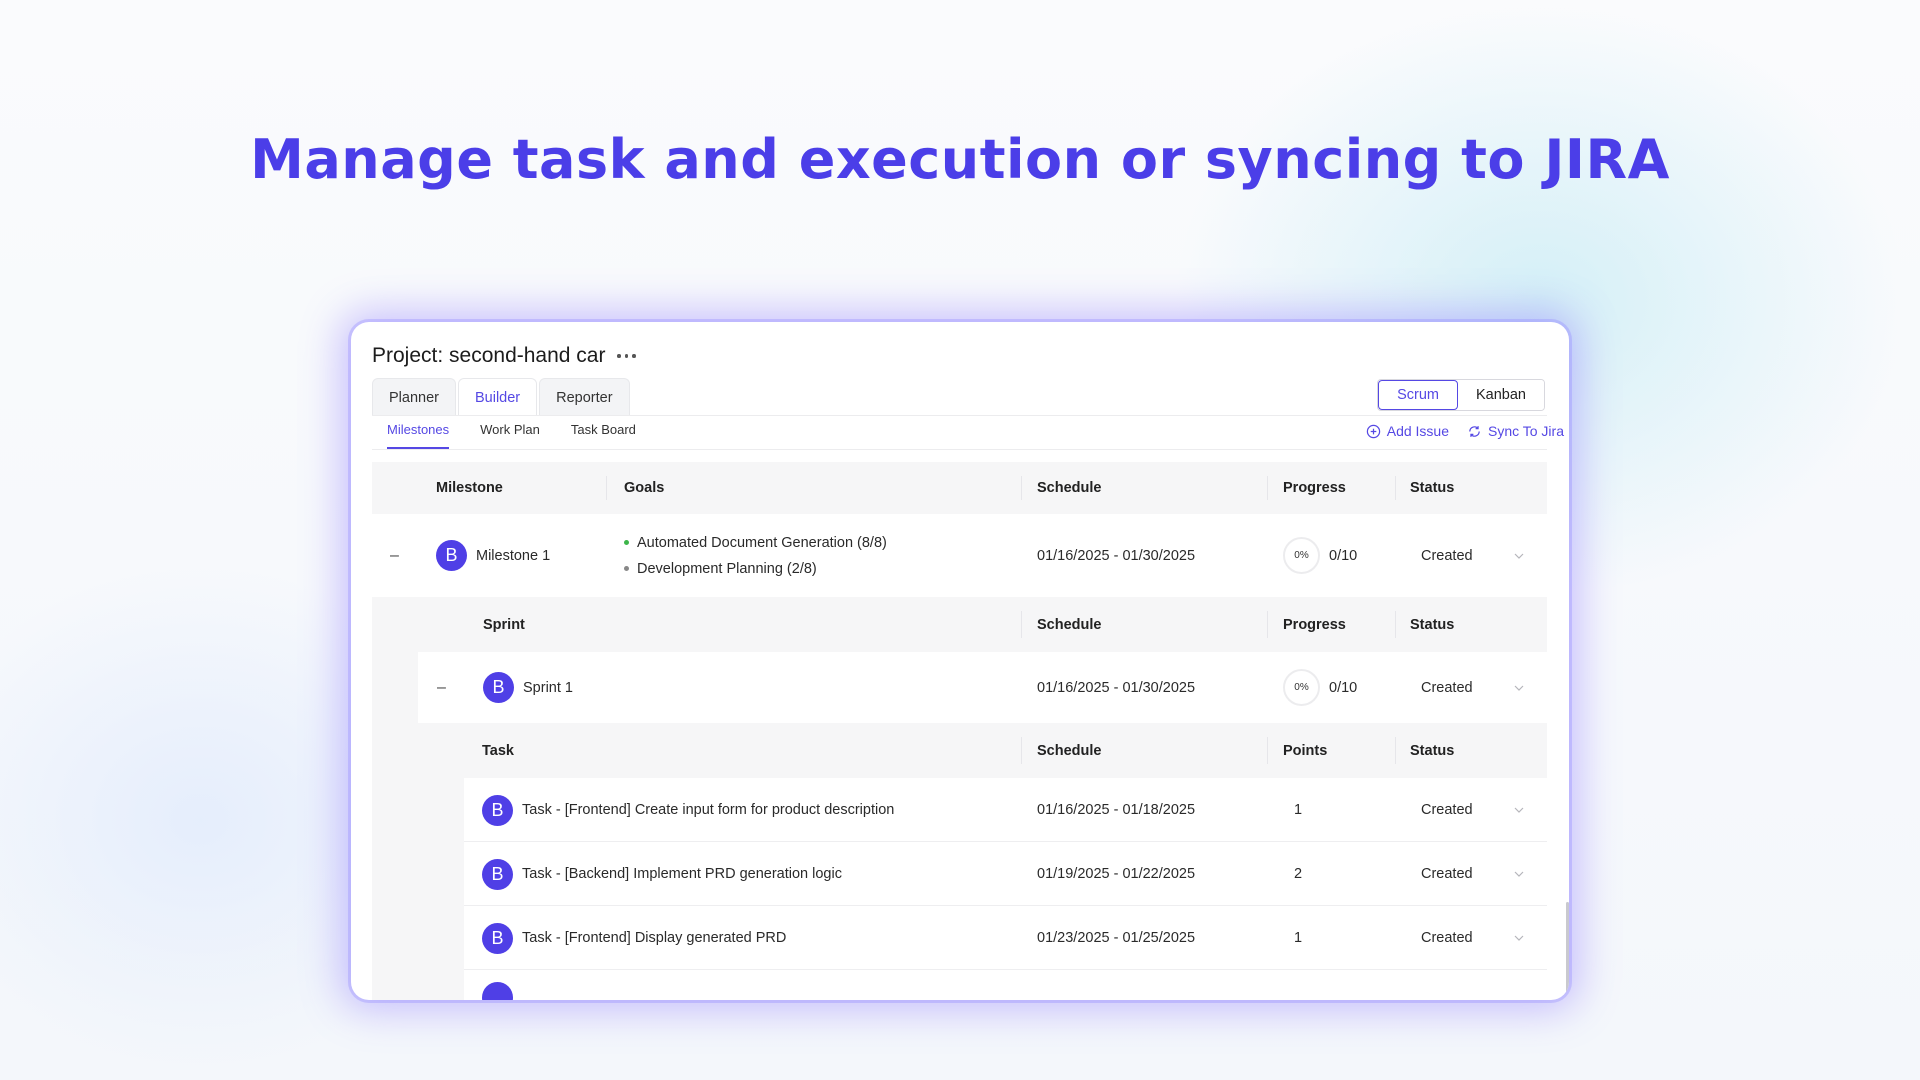  I want to click on toolbar-actions: Add Issue Sync To Jira, so click(1465, 431).